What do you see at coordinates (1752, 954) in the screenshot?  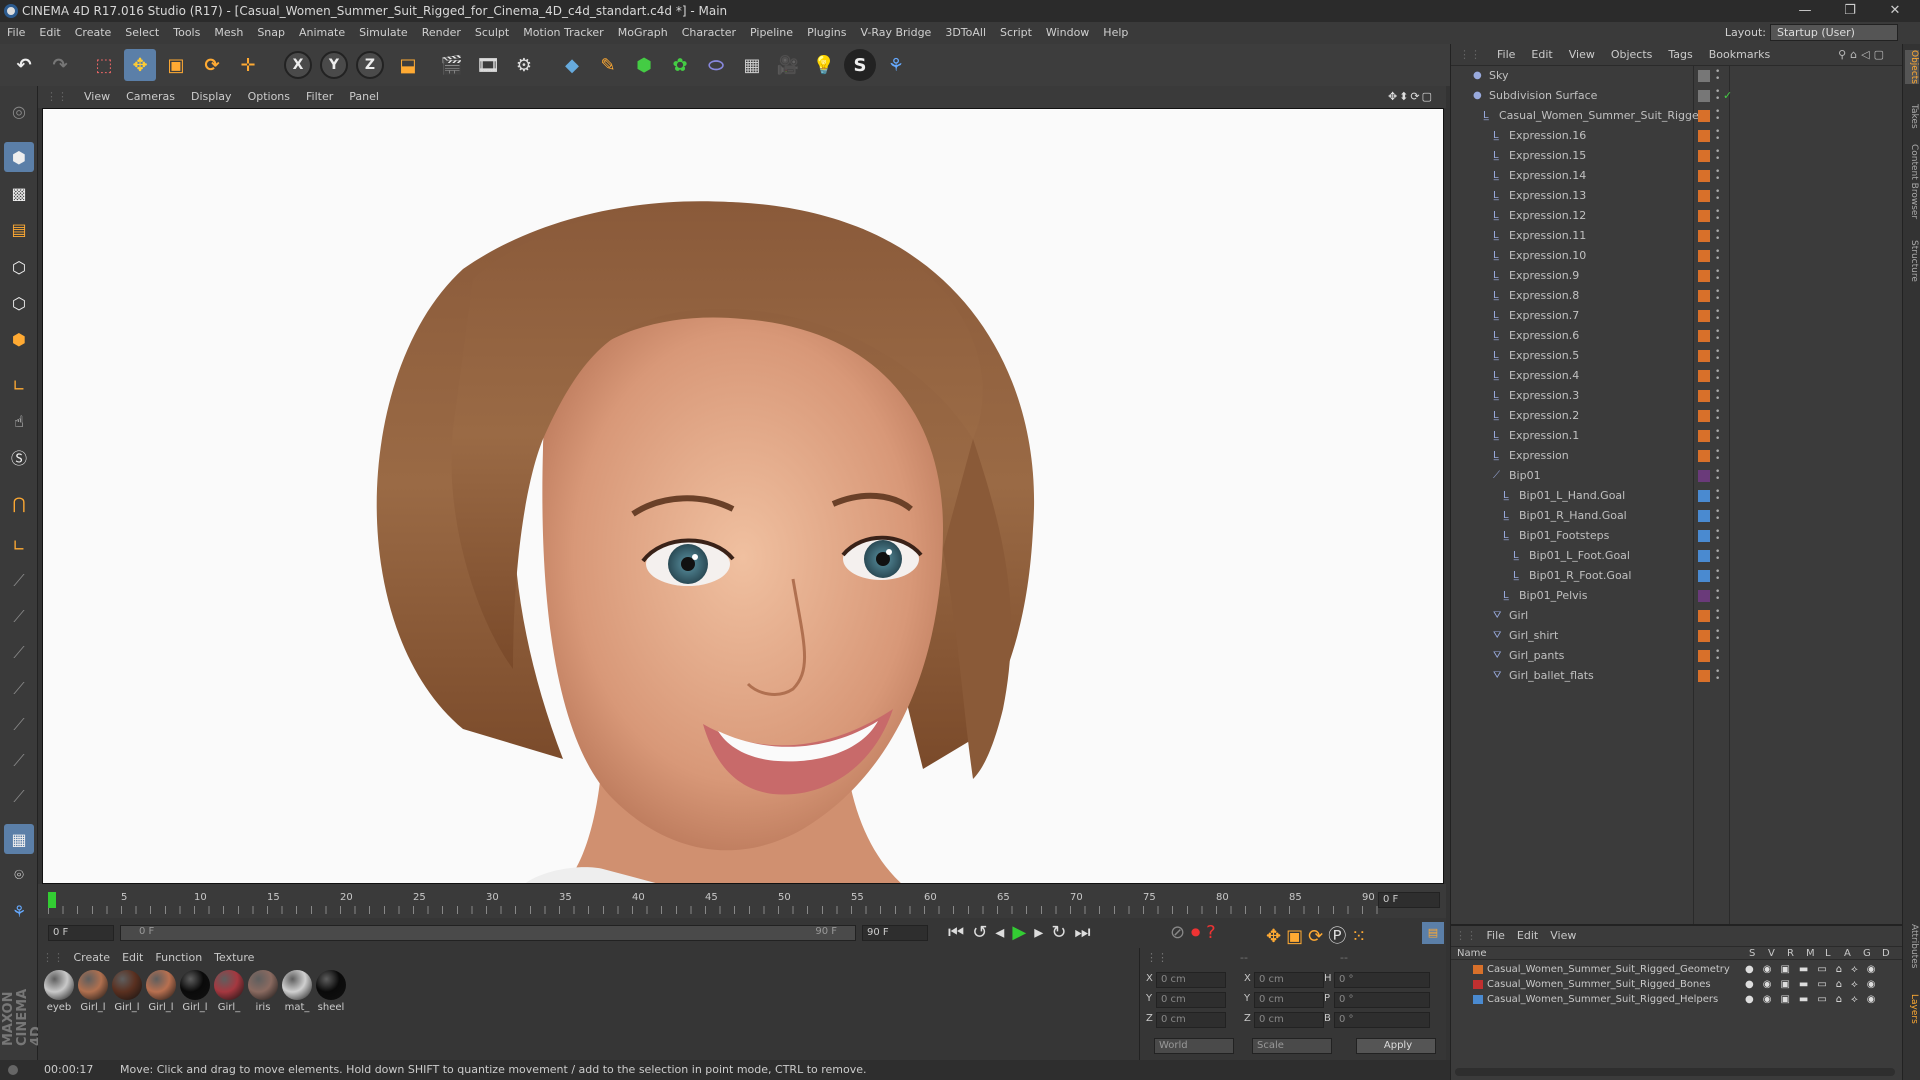 I see `layer-col-header: S` at bounding box center [1752, 954].